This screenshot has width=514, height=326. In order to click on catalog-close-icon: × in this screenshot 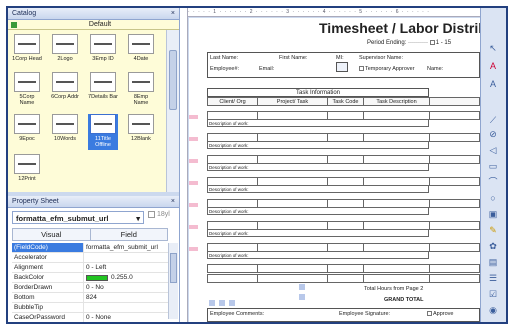, I will do `click(173, 13)`.